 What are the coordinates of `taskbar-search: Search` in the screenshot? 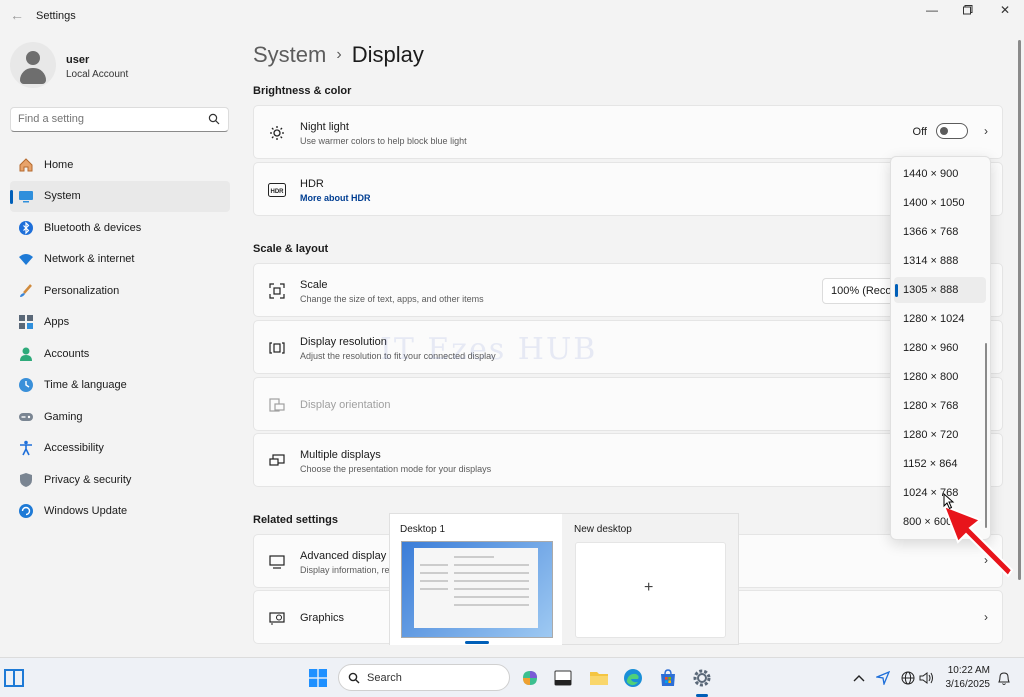 It's located at (424, 677).